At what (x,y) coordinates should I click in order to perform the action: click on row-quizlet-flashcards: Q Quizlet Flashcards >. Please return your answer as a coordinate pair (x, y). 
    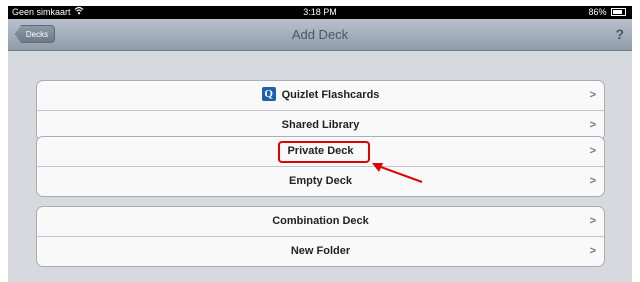
    Looking at the image, I should click on (320, 95).